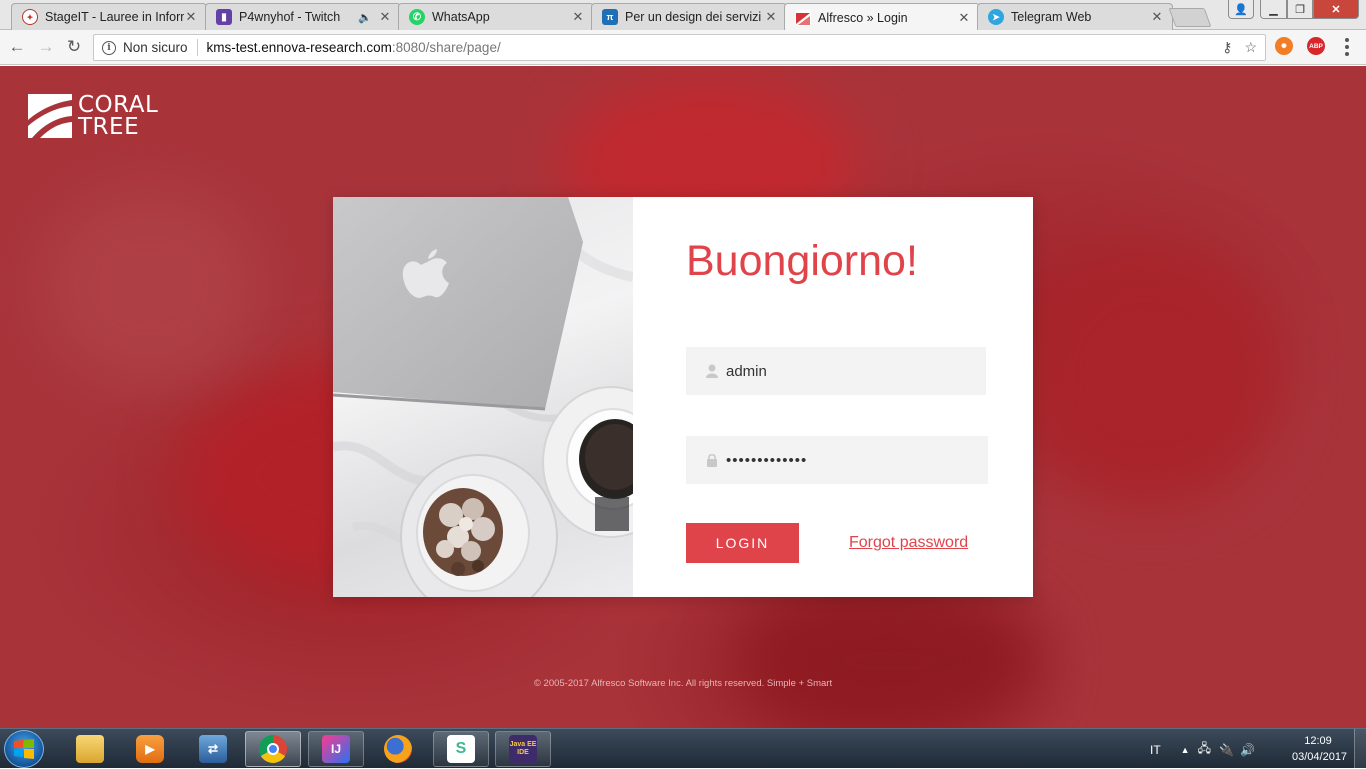  I want to click on tab-title: P4wnyhof - Twitch, so click(290, 17).